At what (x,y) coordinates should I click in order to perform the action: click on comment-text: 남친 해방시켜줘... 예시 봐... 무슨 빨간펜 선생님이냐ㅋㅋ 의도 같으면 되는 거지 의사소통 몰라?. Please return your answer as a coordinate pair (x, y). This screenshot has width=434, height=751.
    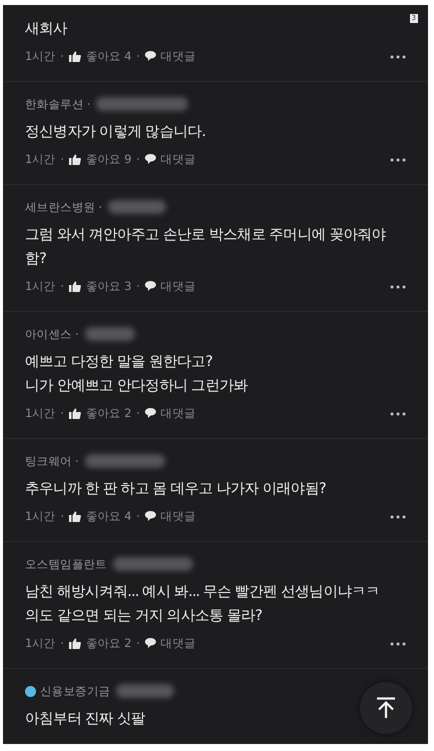
    Looking at the image, I should click on (202, 604).